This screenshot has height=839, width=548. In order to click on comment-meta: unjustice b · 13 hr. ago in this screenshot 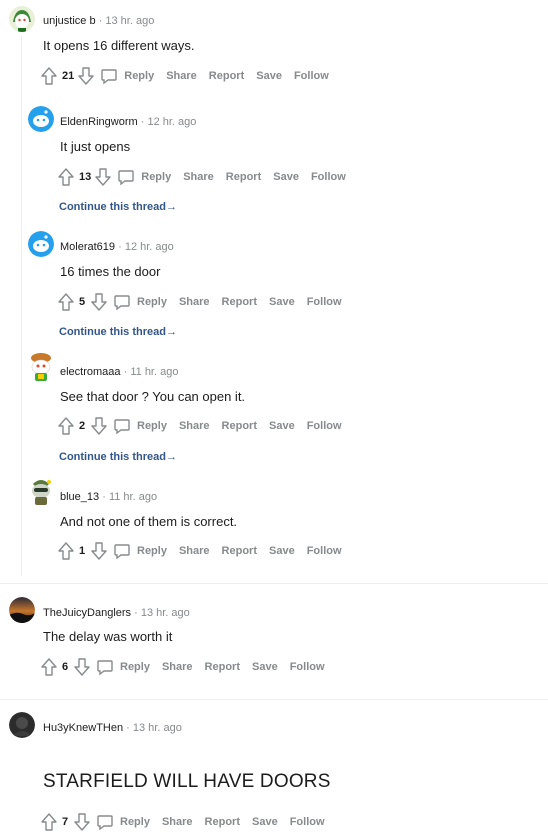, I will do `click(98, 21)`.